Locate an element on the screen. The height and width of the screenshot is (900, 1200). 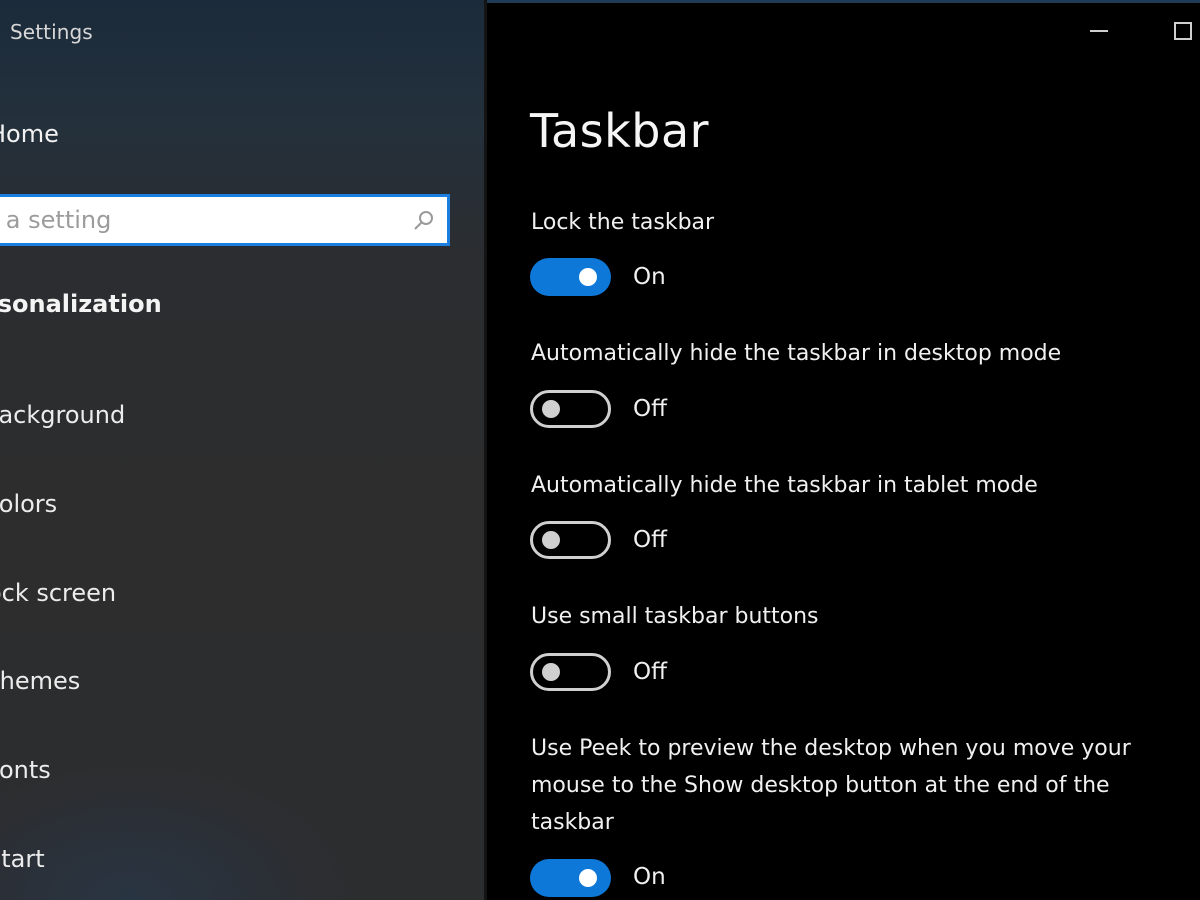
sidebar-item-label: Background is located at coordinates (63, 415).